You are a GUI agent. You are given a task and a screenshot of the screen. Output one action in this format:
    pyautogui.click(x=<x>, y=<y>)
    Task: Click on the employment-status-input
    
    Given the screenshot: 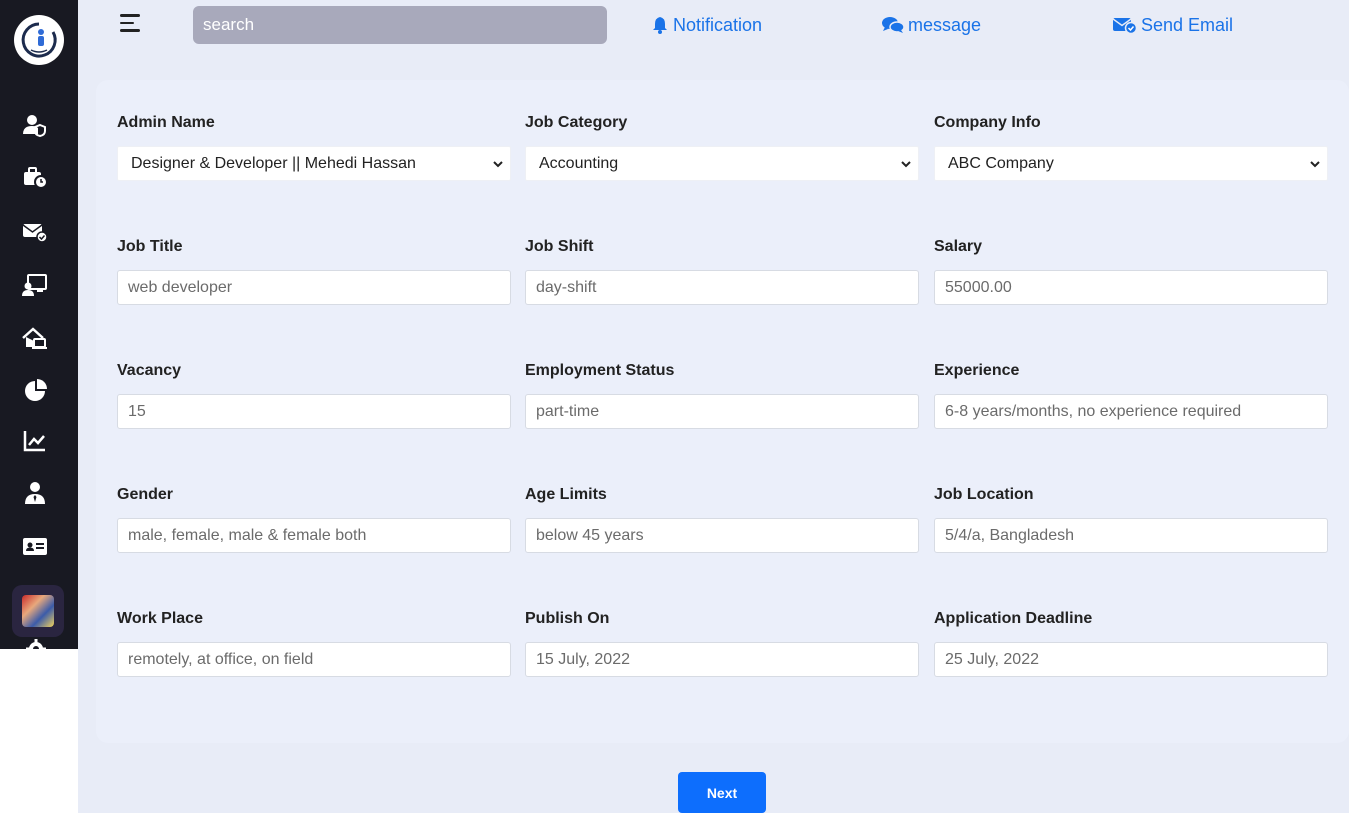 What is the action you would take?
    pyautogui.click(x=722, y=411)
    